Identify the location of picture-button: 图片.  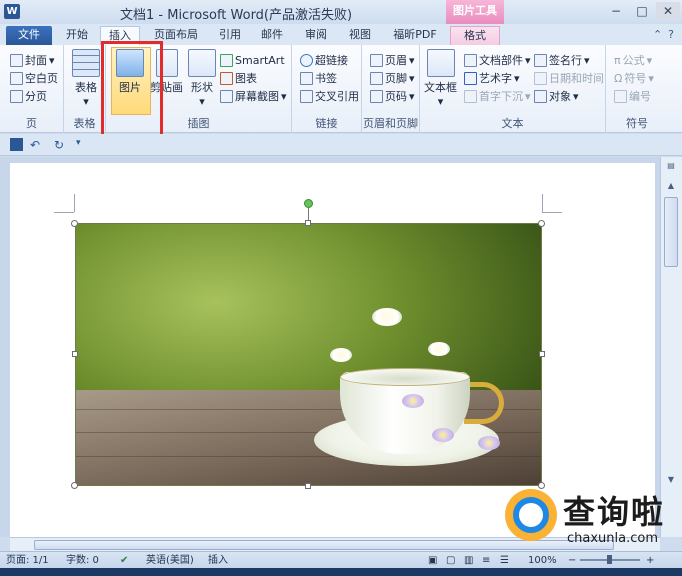
(130, 72).